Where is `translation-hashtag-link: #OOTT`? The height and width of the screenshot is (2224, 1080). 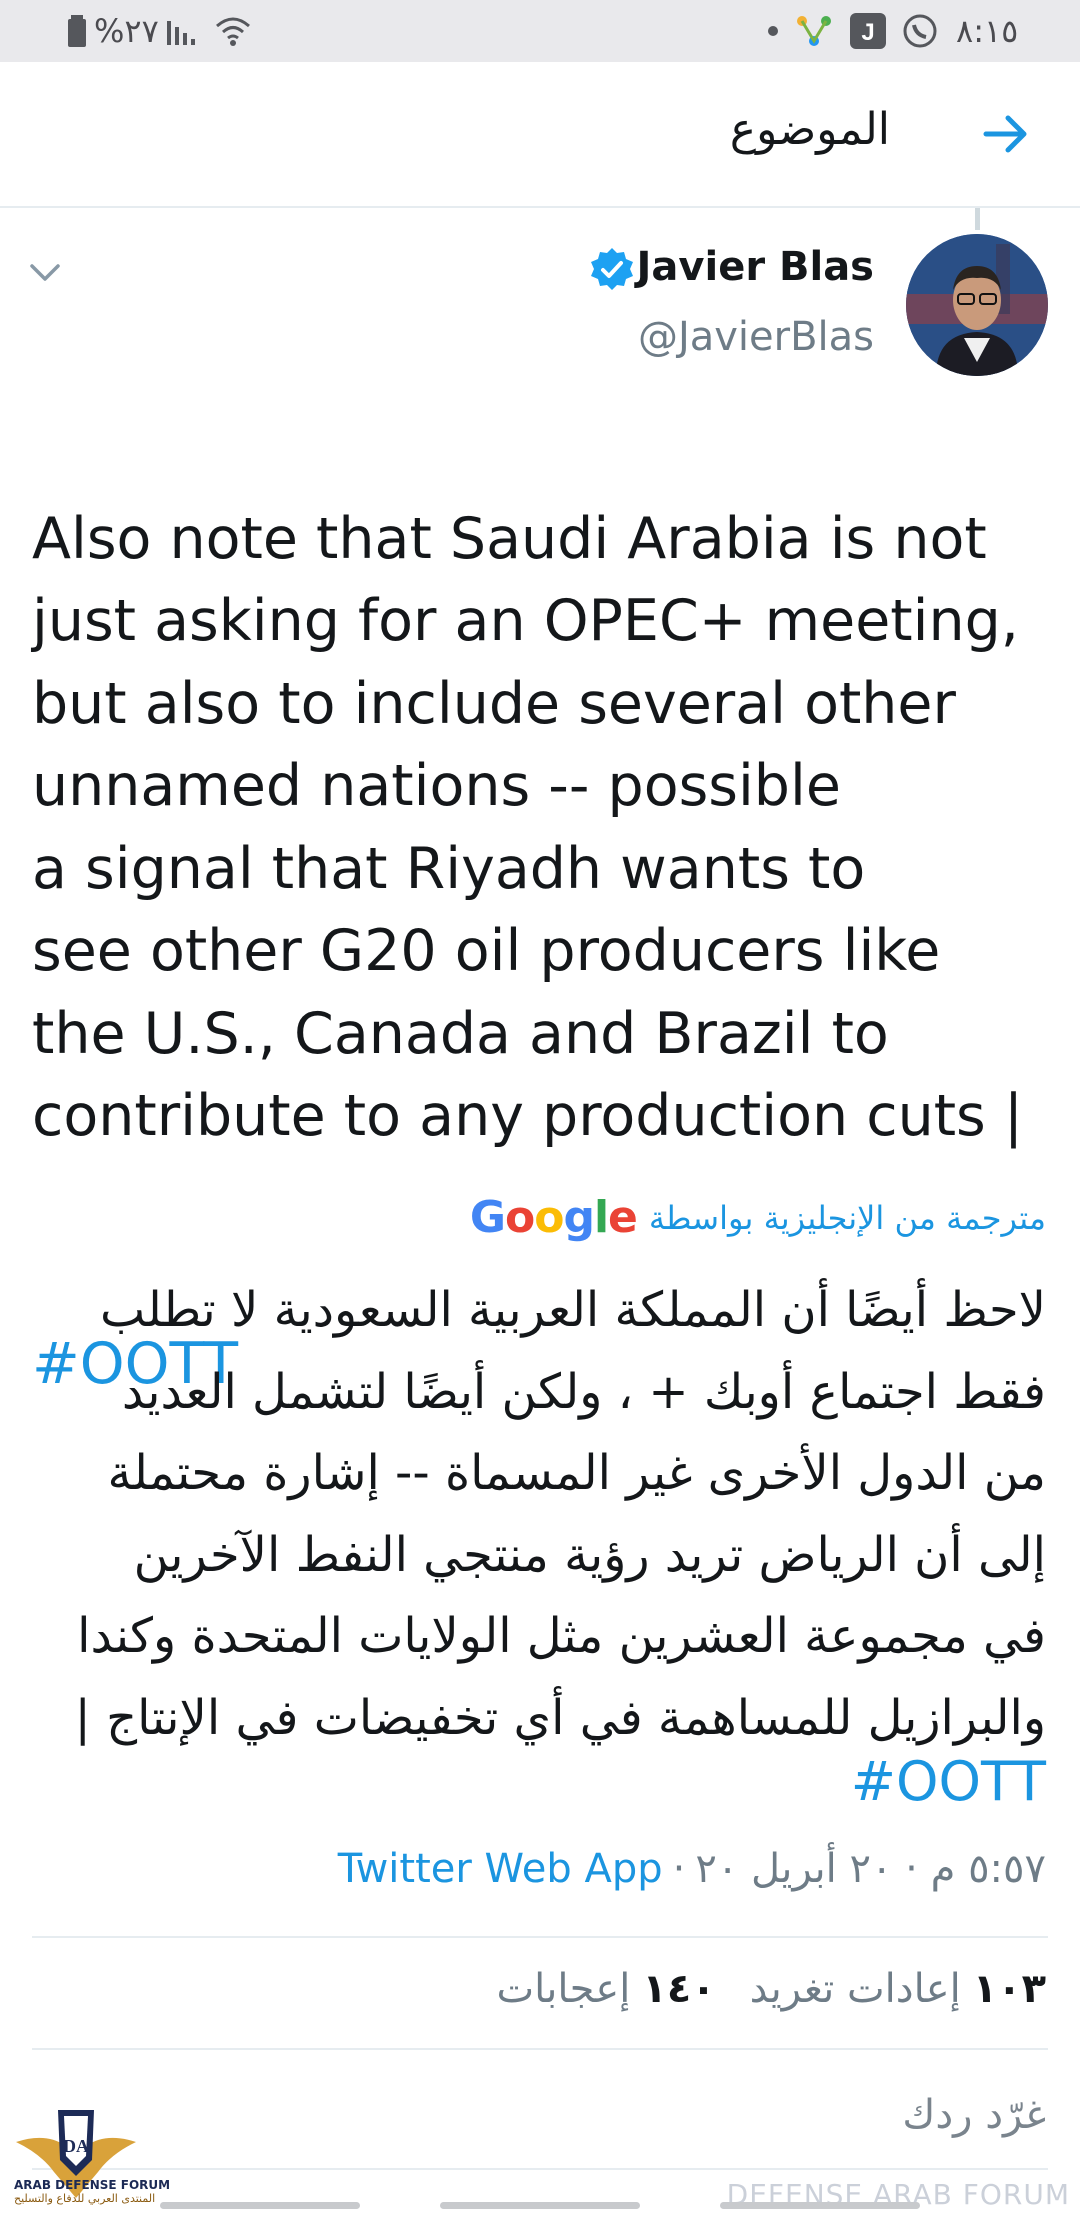 translation-hashtag-link: #OOTT is located at coordinates (948, 1781).